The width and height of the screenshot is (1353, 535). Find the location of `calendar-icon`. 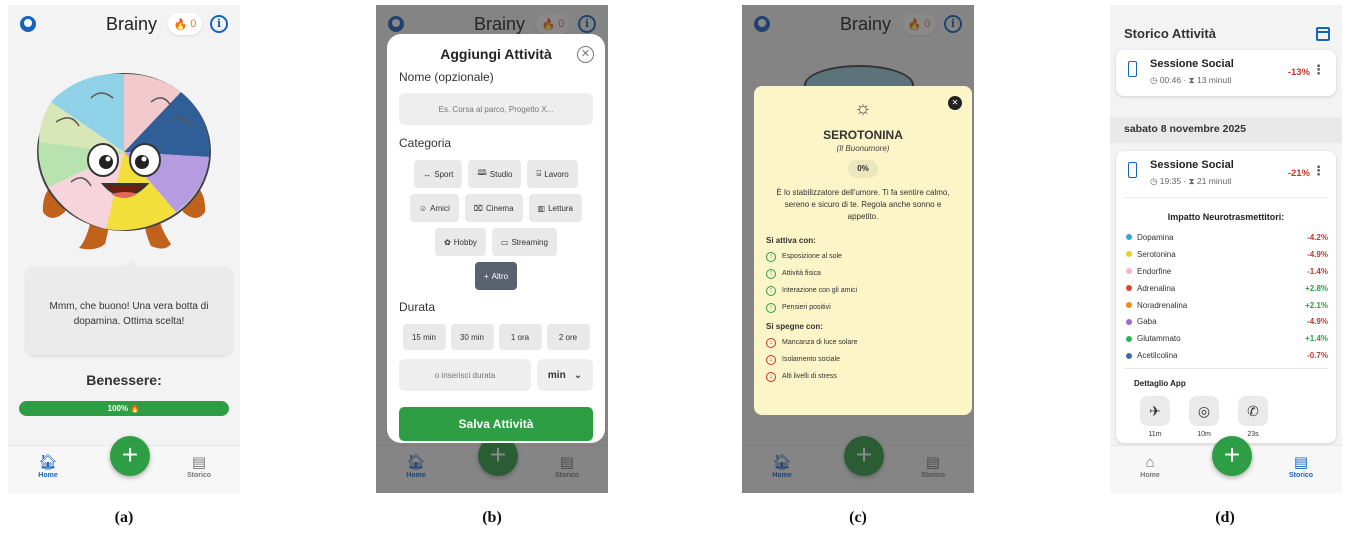

calendar-icon is located at coordinates (1323, 34).